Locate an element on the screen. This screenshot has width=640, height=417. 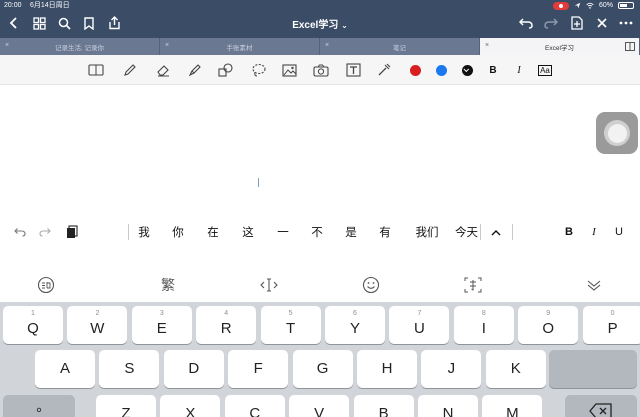
color-red-swatch is located at coordinates (415, 70).